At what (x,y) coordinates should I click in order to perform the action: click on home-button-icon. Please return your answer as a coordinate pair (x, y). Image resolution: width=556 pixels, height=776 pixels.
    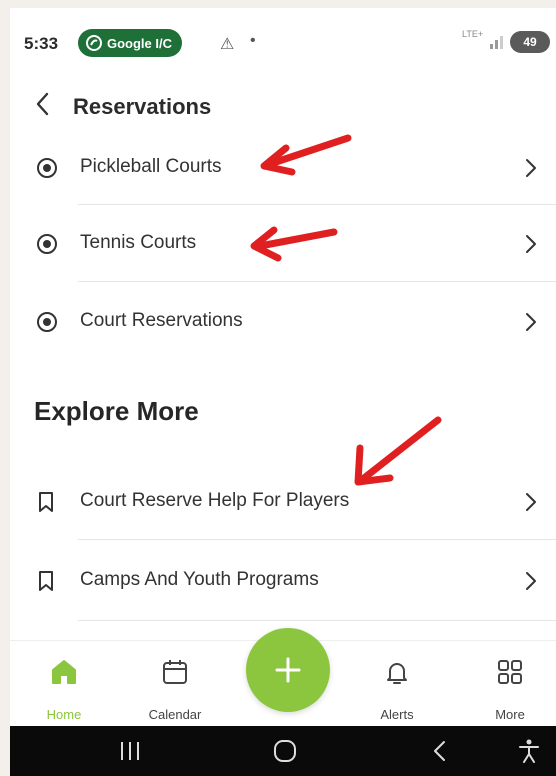
    Looking at the image, I should click on (285, 751).